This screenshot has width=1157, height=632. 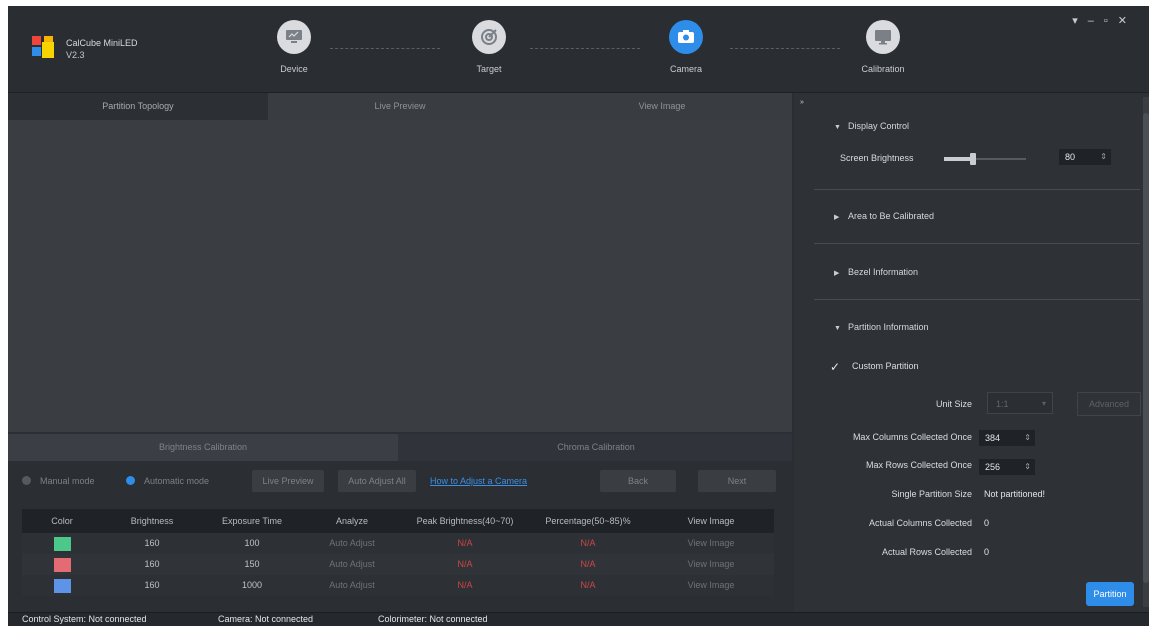 What do you see at coordinates (883, 37) in the screenshot?
I see `display-icon` at bounding box center [883, 37].